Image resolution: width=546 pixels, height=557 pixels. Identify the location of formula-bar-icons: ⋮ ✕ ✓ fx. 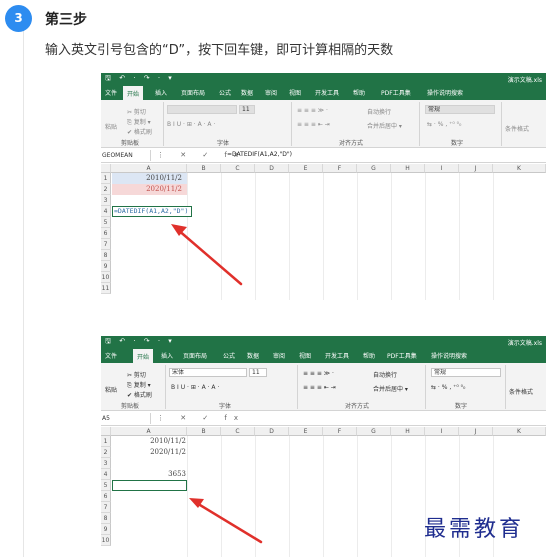
(201, 418).